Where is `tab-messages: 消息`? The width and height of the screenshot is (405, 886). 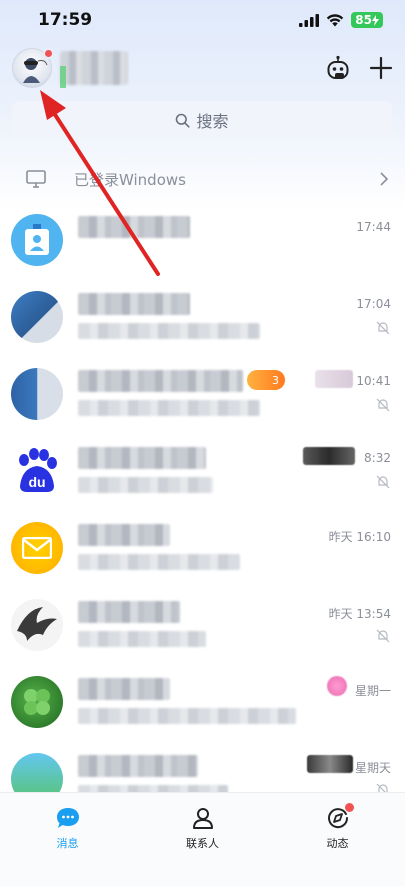
tab-messages: 消息 is located at coordinates (67, 839).